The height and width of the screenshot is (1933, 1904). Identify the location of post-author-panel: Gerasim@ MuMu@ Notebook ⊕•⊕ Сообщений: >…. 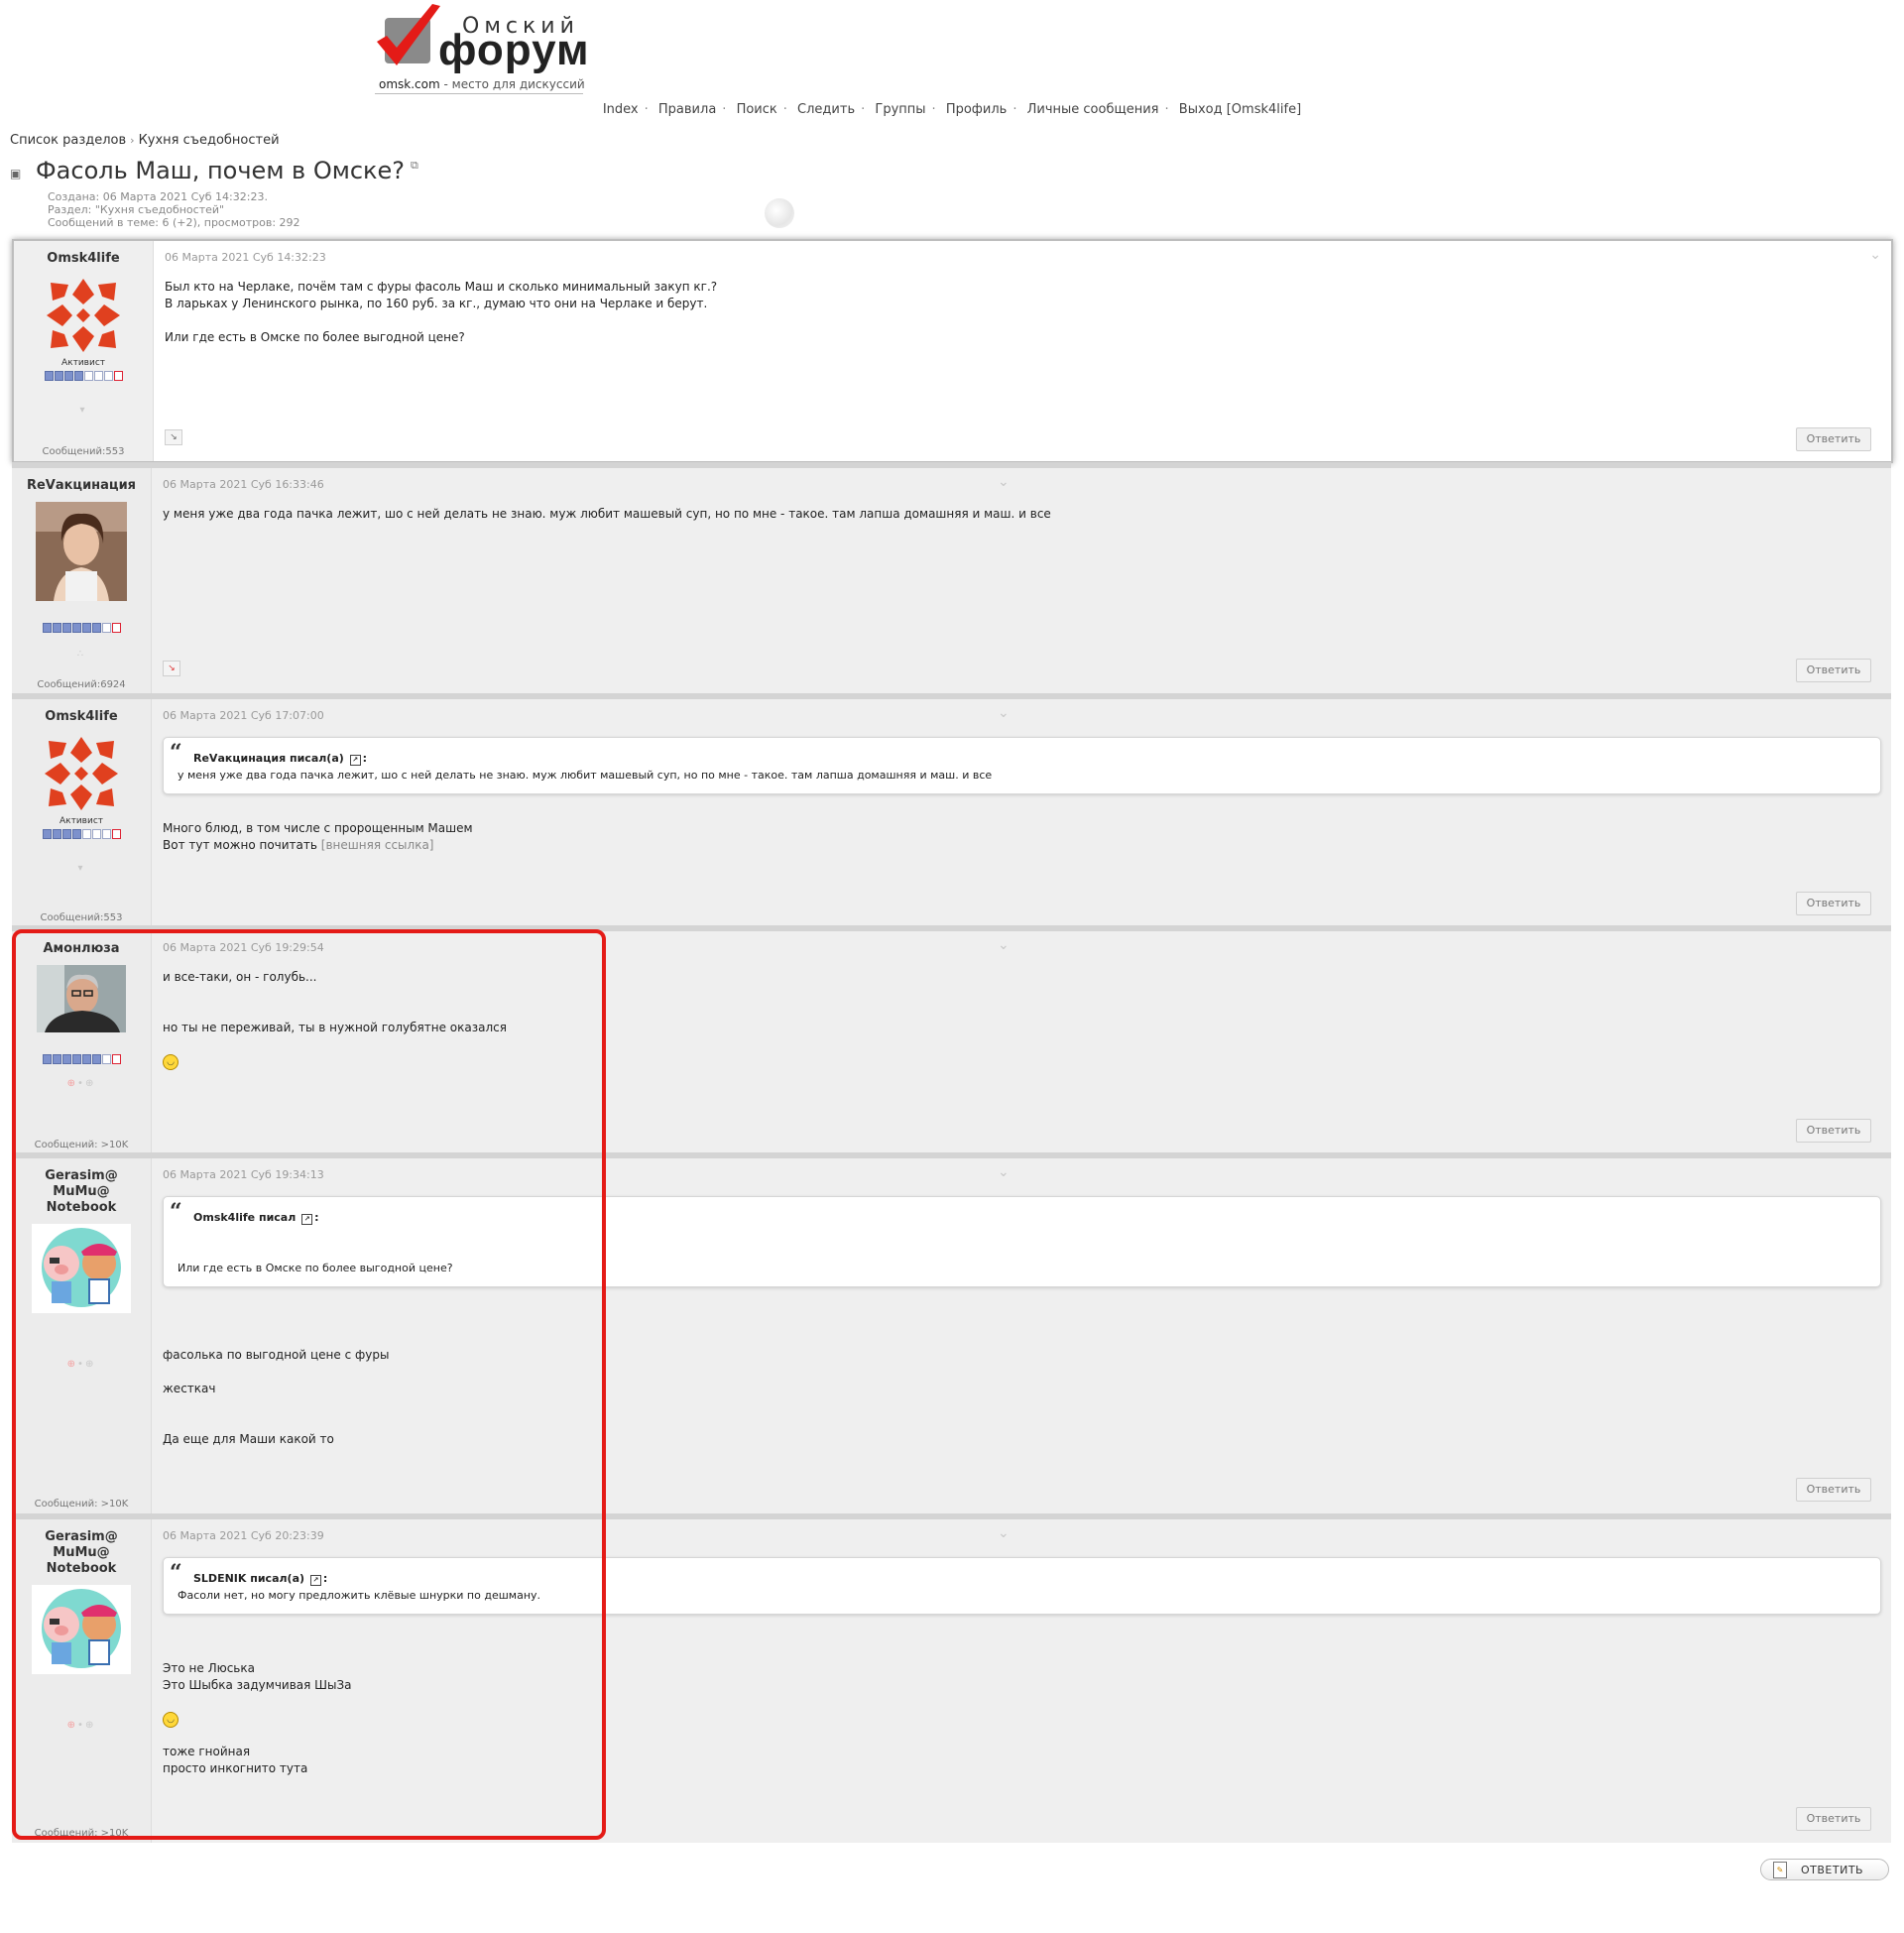
(82, 1335).